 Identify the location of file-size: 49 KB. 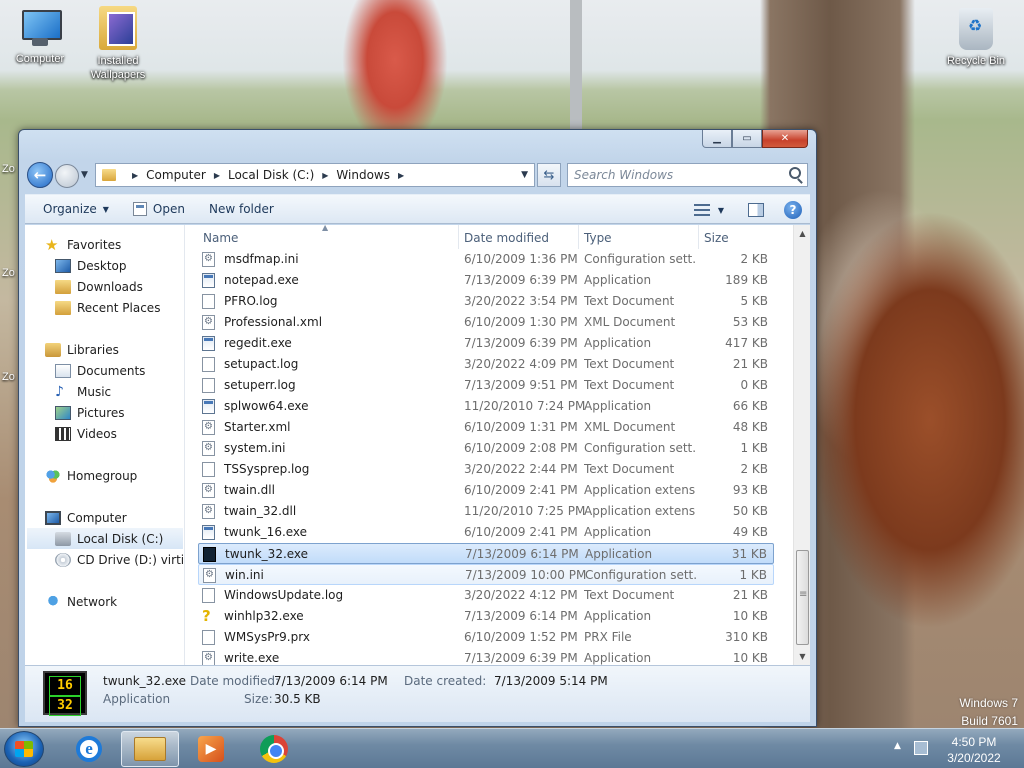
(750, 532).